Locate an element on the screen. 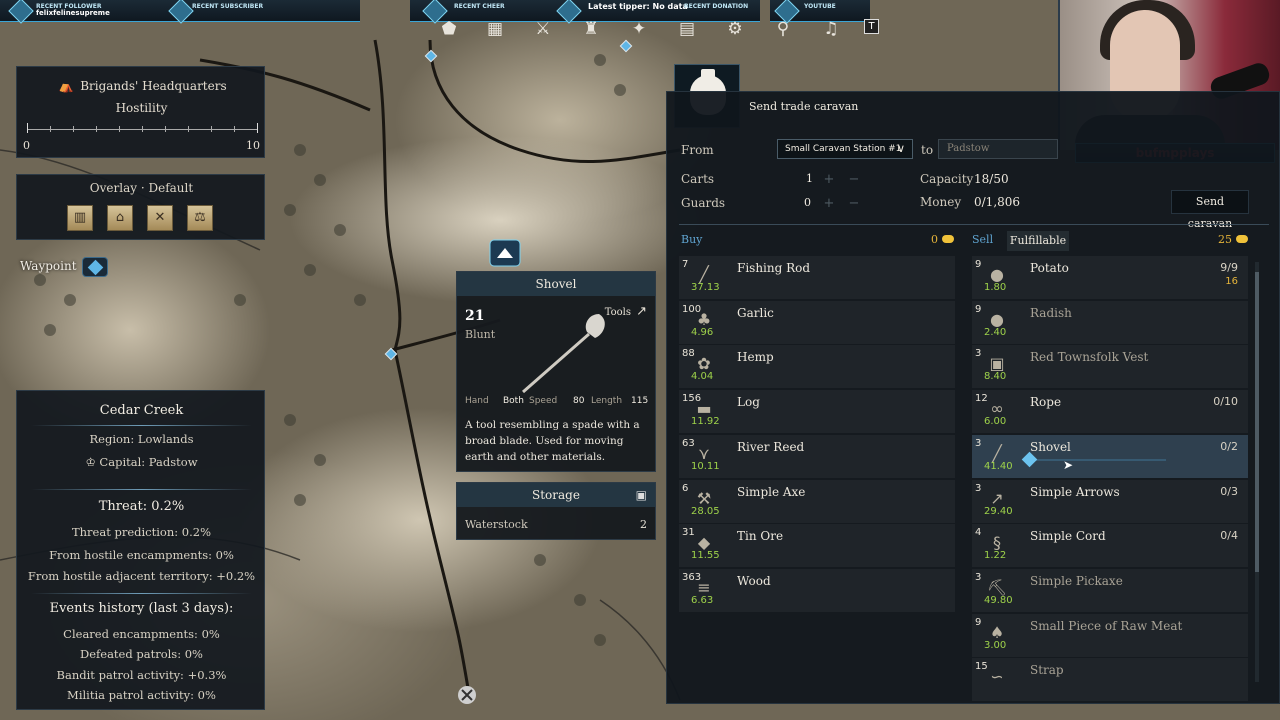 This screenshot has height=720, width=1280. tooltip-title: Shovel is located at coordinates (556, 284).